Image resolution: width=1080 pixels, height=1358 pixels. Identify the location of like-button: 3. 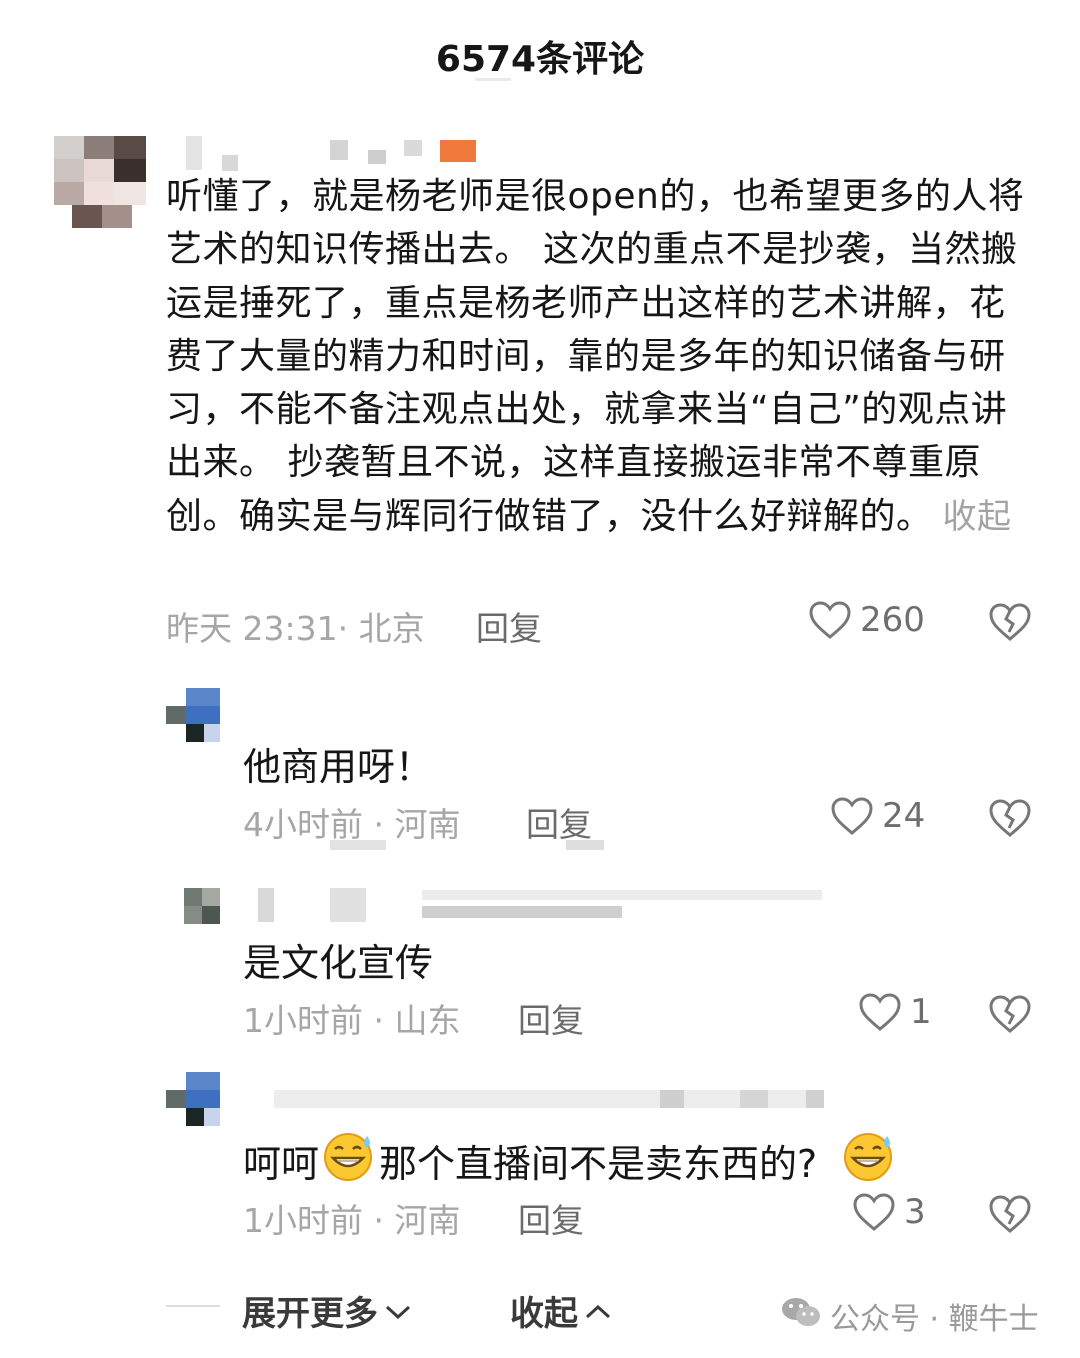
(889, 1212).